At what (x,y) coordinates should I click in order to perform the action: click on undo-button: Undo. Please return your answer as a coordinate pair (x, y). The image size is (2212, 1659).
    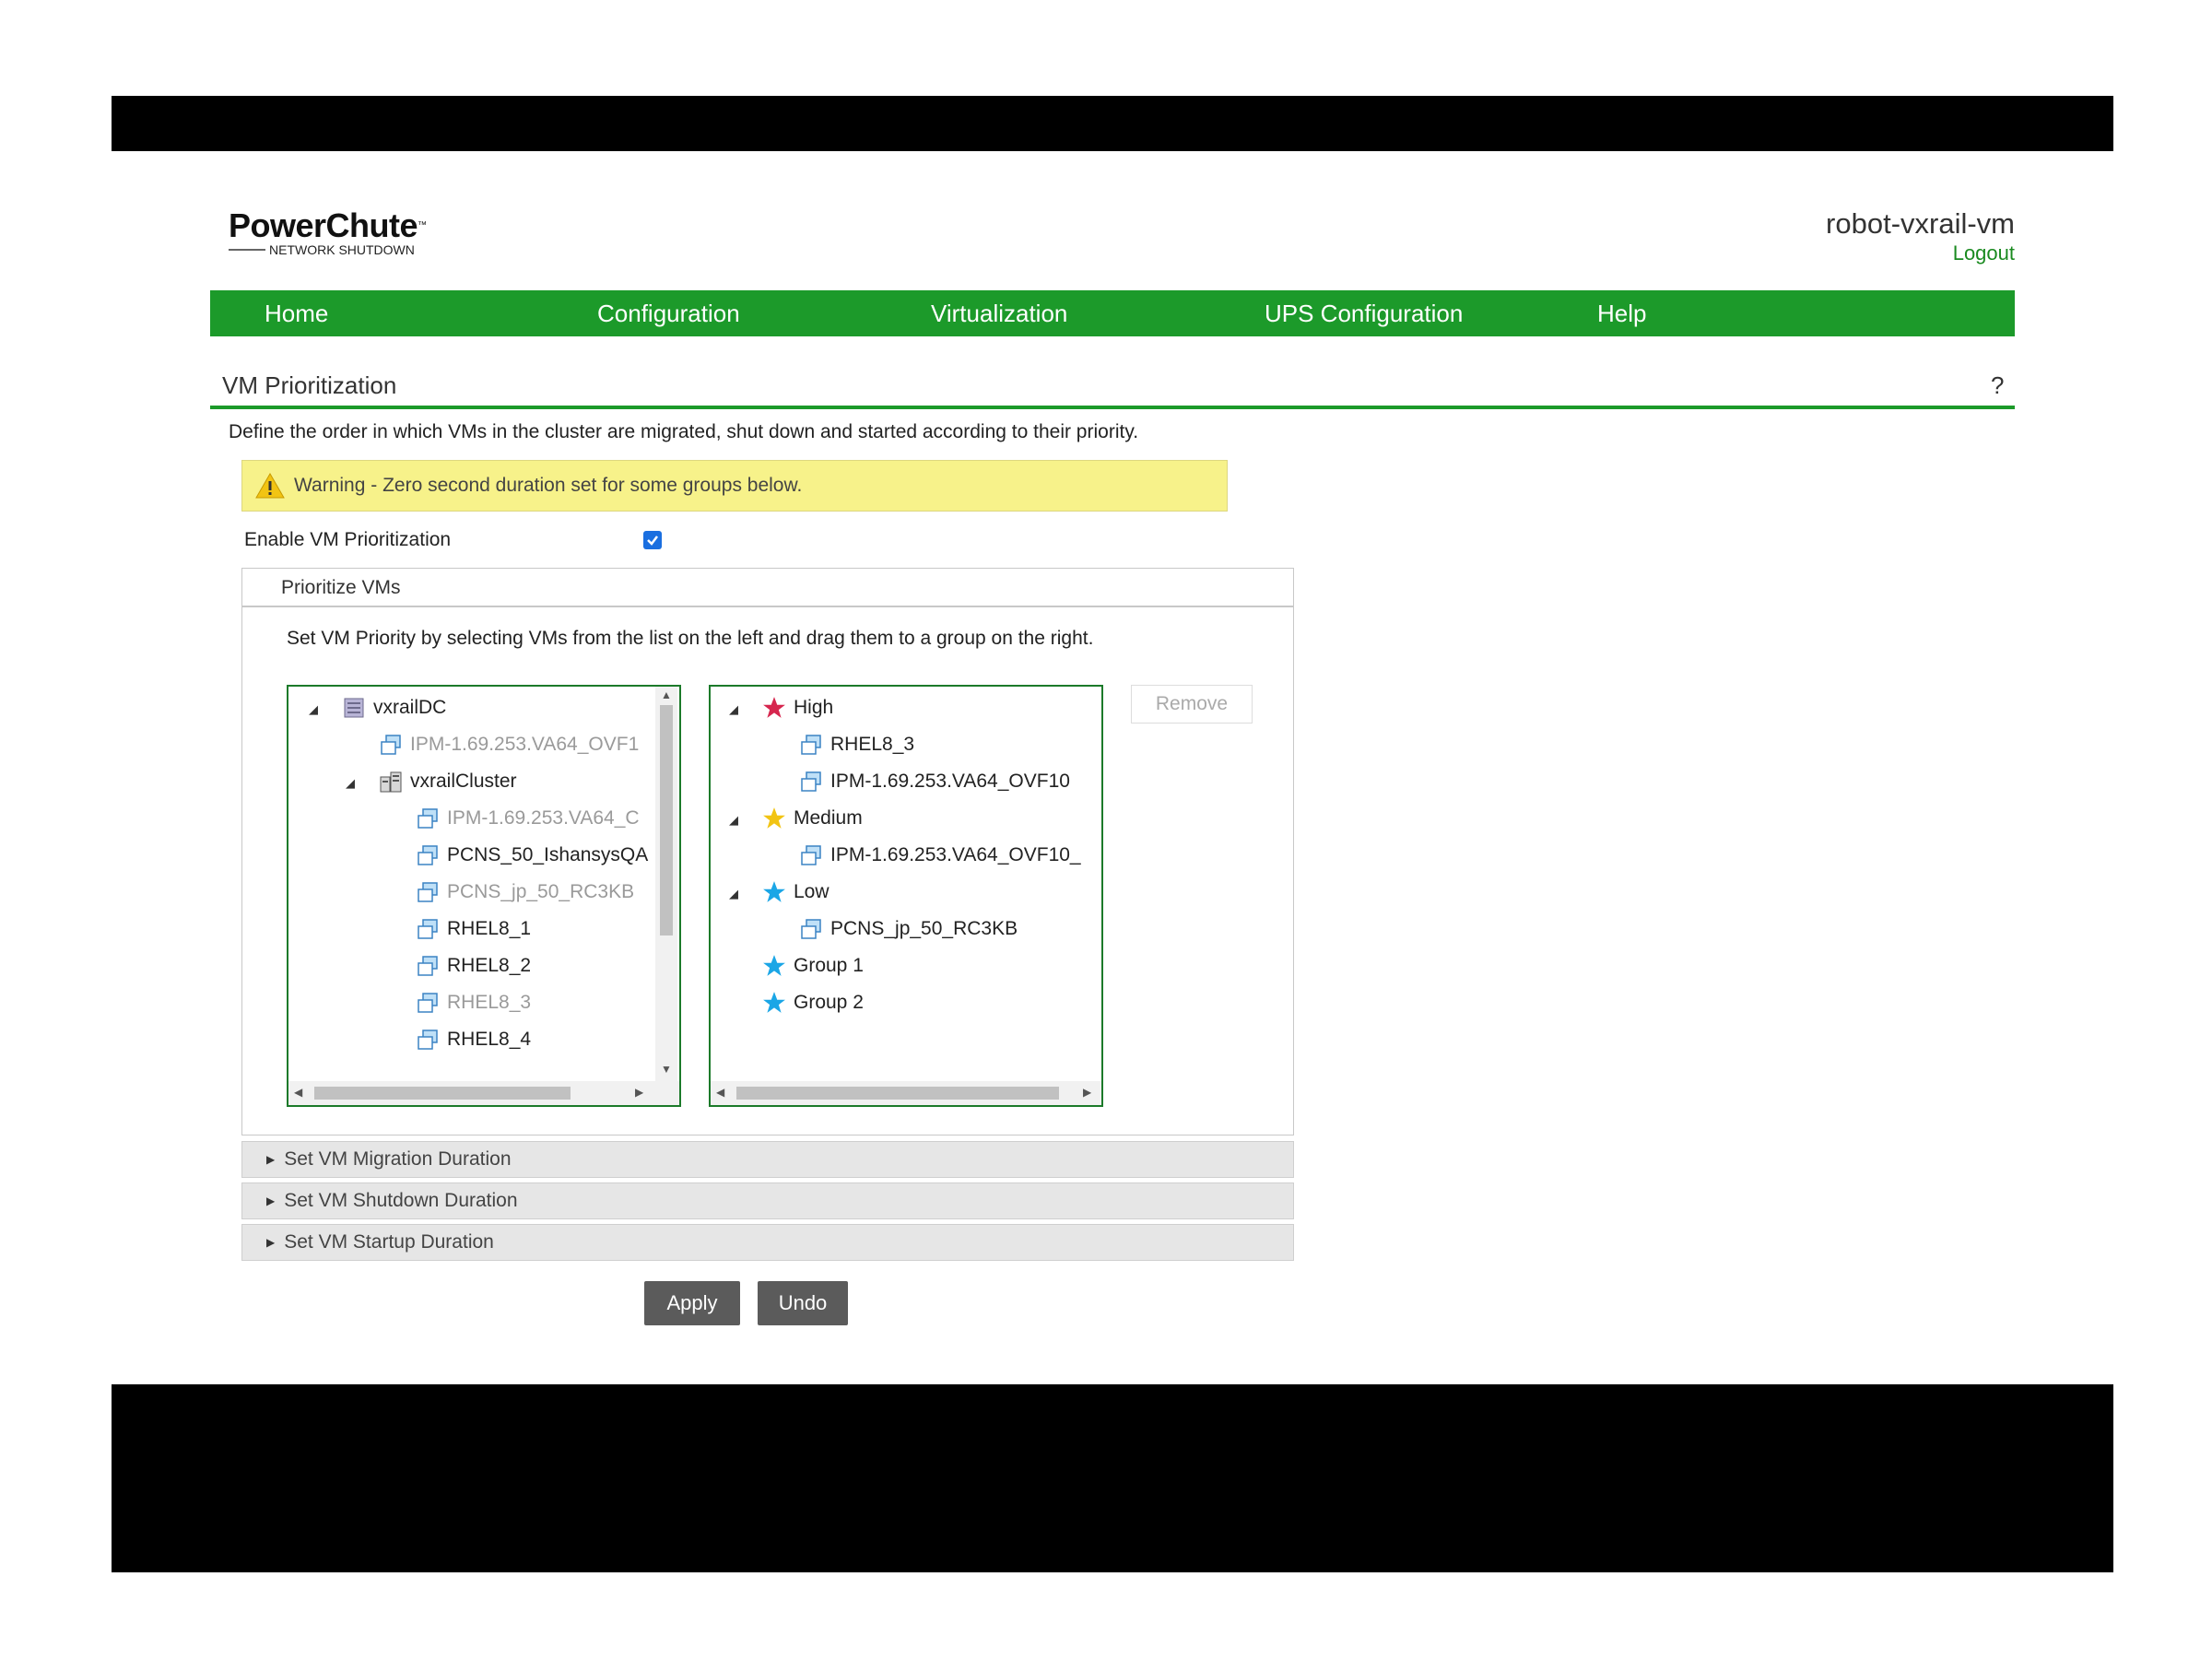
    Looking at the image, I should click on (803, 1303).